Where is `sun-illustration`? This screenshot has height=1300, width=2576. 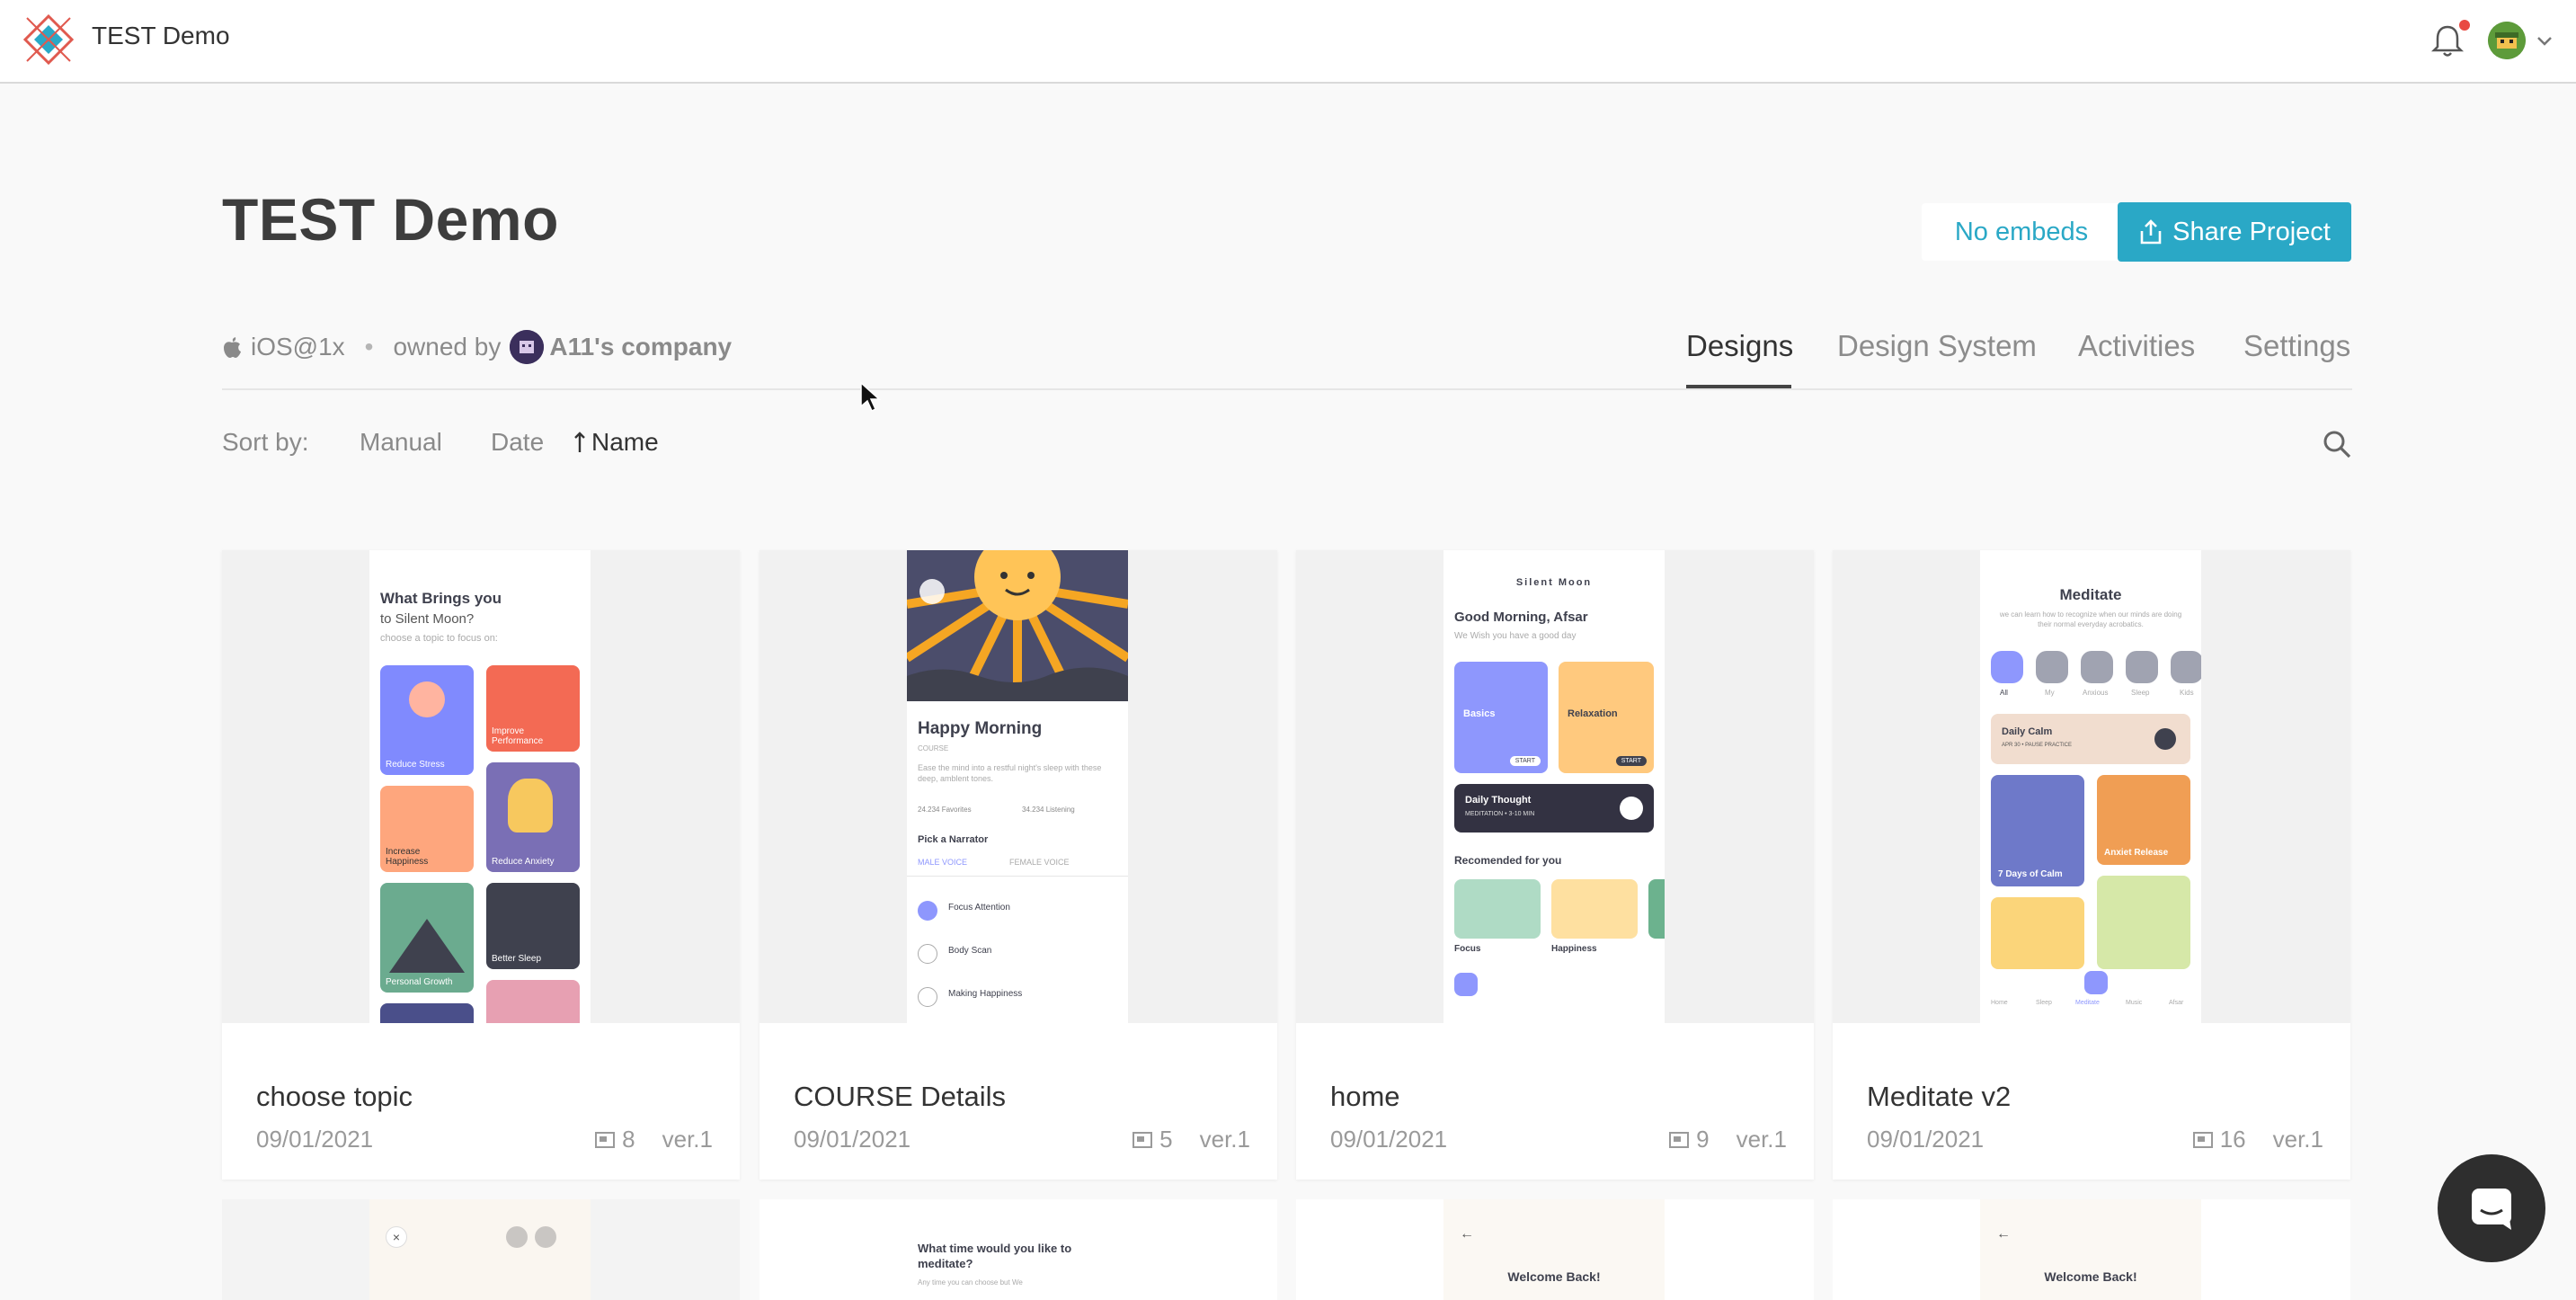 sun-illustration is located at coordinates (1017, 625).